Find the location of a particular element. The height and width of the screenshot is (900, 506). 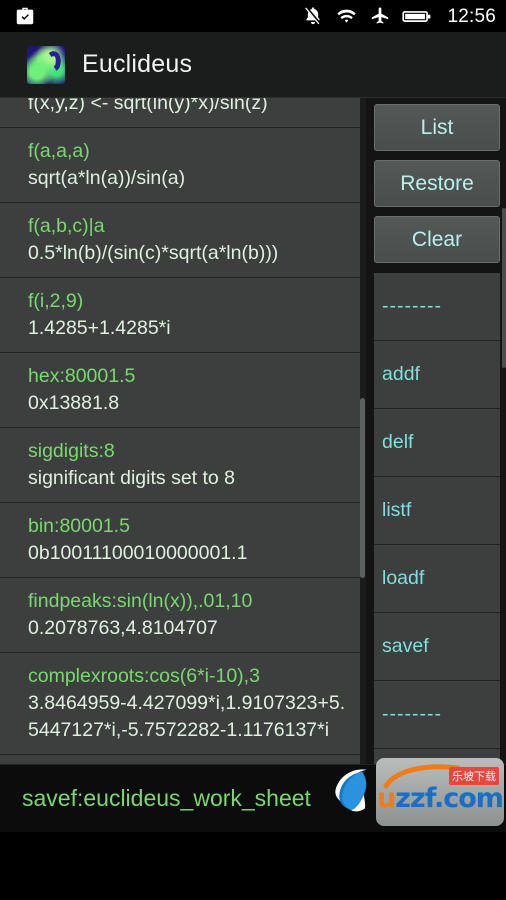

command-item-savef: savef is located at coordinates (437, 647).